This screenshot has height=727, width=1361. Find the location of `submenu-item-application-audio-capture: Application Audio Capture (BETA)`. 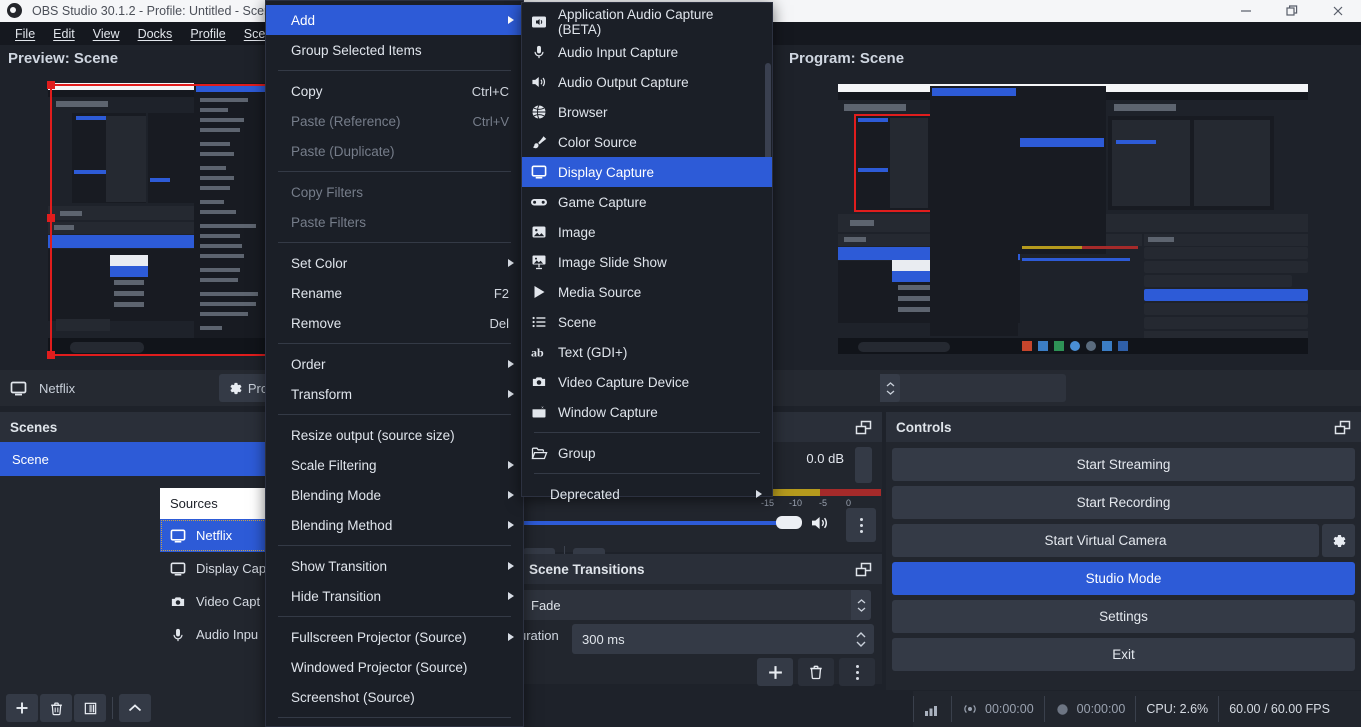

submenu-item-application-audio-capture: Application Audio Capture (BETA) is located at coordinates (647, 22).